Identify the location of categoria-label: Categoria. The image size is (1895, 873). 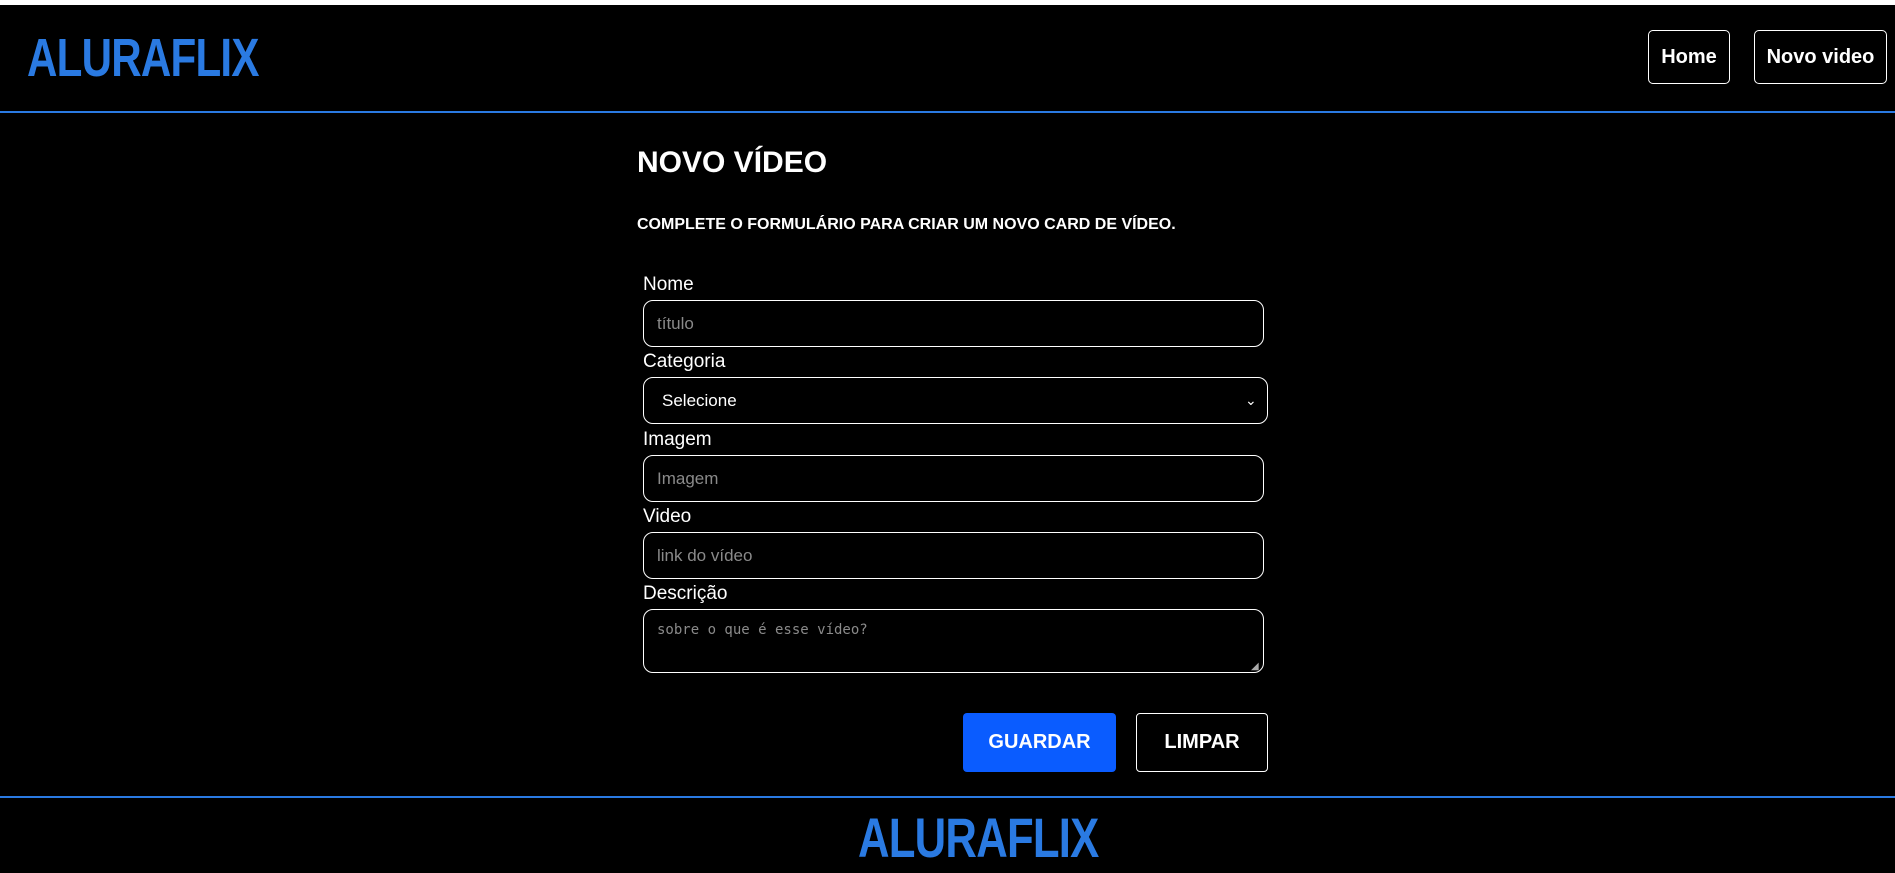
(684, 361).